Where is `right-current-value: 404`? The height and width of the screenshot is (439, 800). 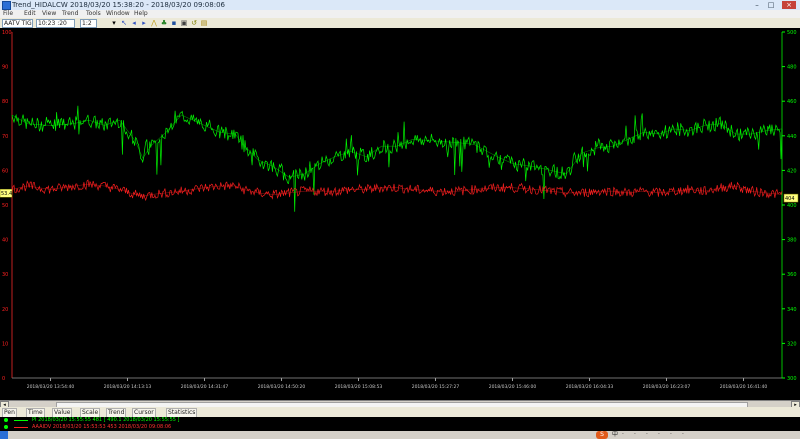
right-current-value: 404 is located at coordinates (790, 199).